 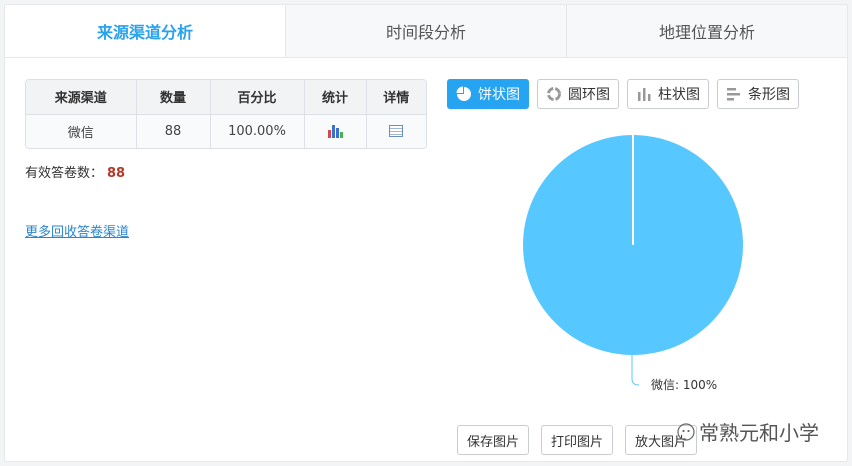 I want to click on valid-responses-label: 有效答卷数：, so click(x=64, y=173).